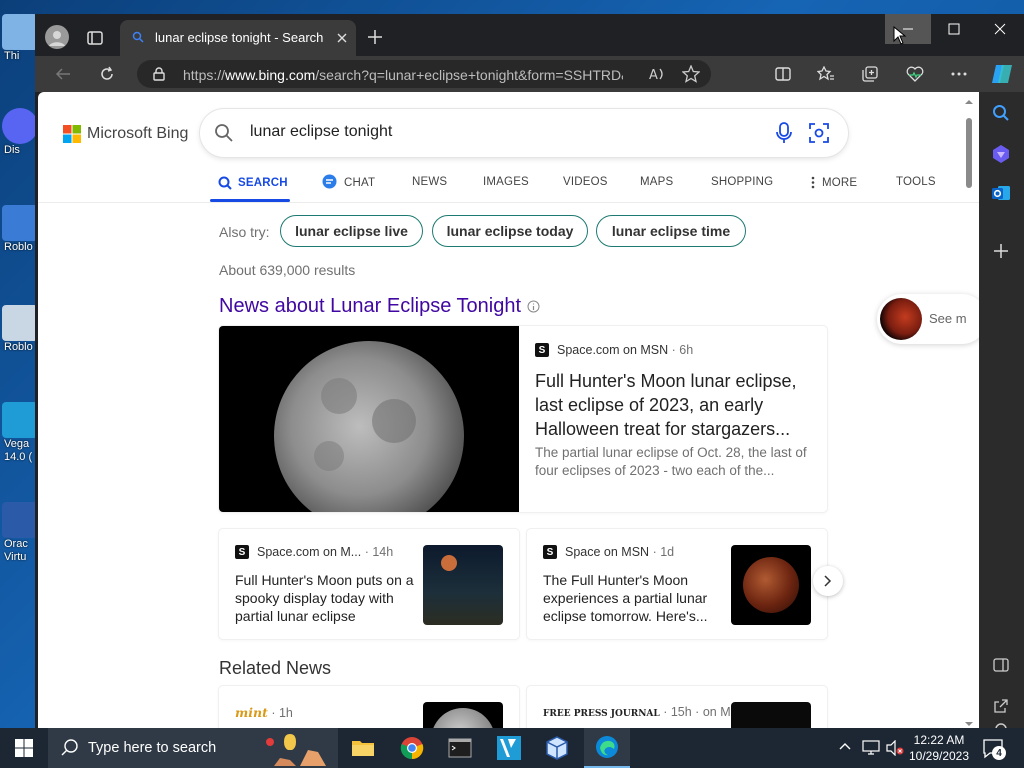  Describe the element at coordinates (70, 748) in the screenshot. I see `search-icon` at that location.